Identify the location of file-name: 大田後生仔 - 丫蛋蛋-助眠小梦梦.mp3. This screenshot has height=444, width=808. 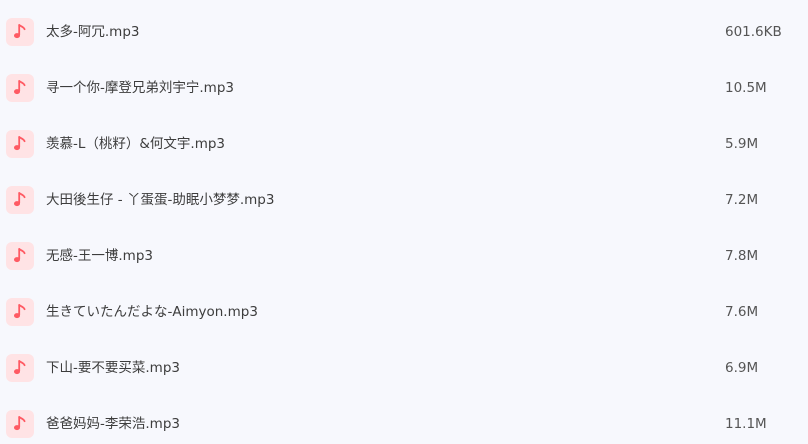
(160, 200).